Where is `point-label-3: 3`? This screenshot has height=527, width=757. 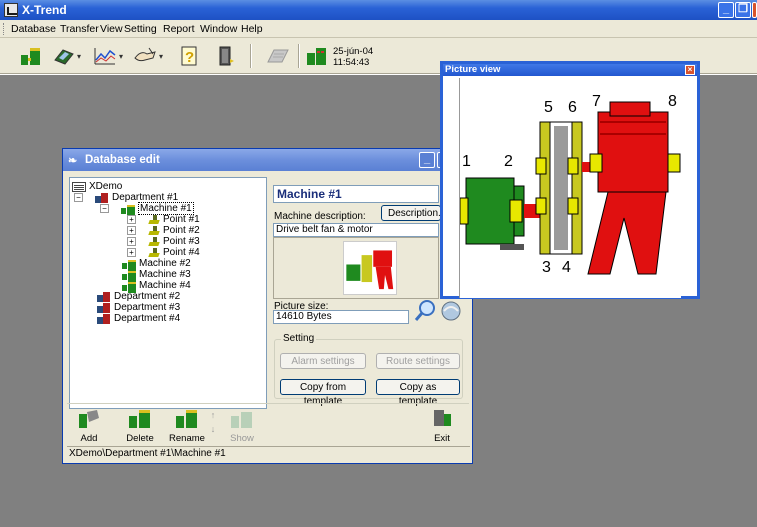
point-label-3: 3 is located at coordinates (546, 267).